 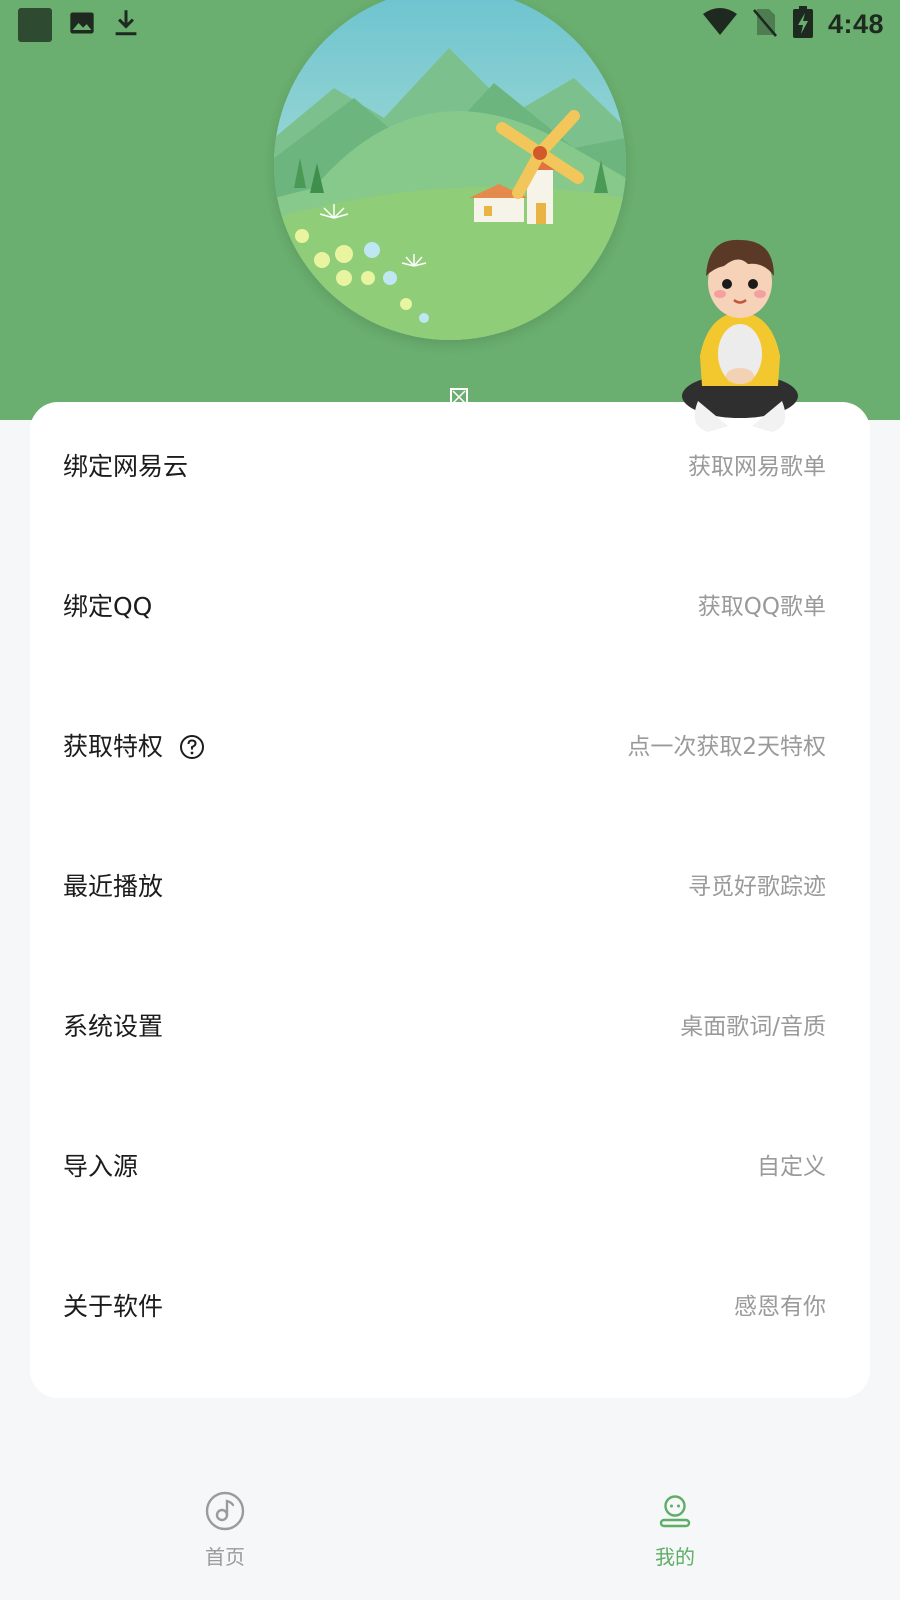 What do you see at coordinates (126, 466) in the screenshot?
I see `menu-item-label: 绑定网易云` at bounding box center [126, 466].